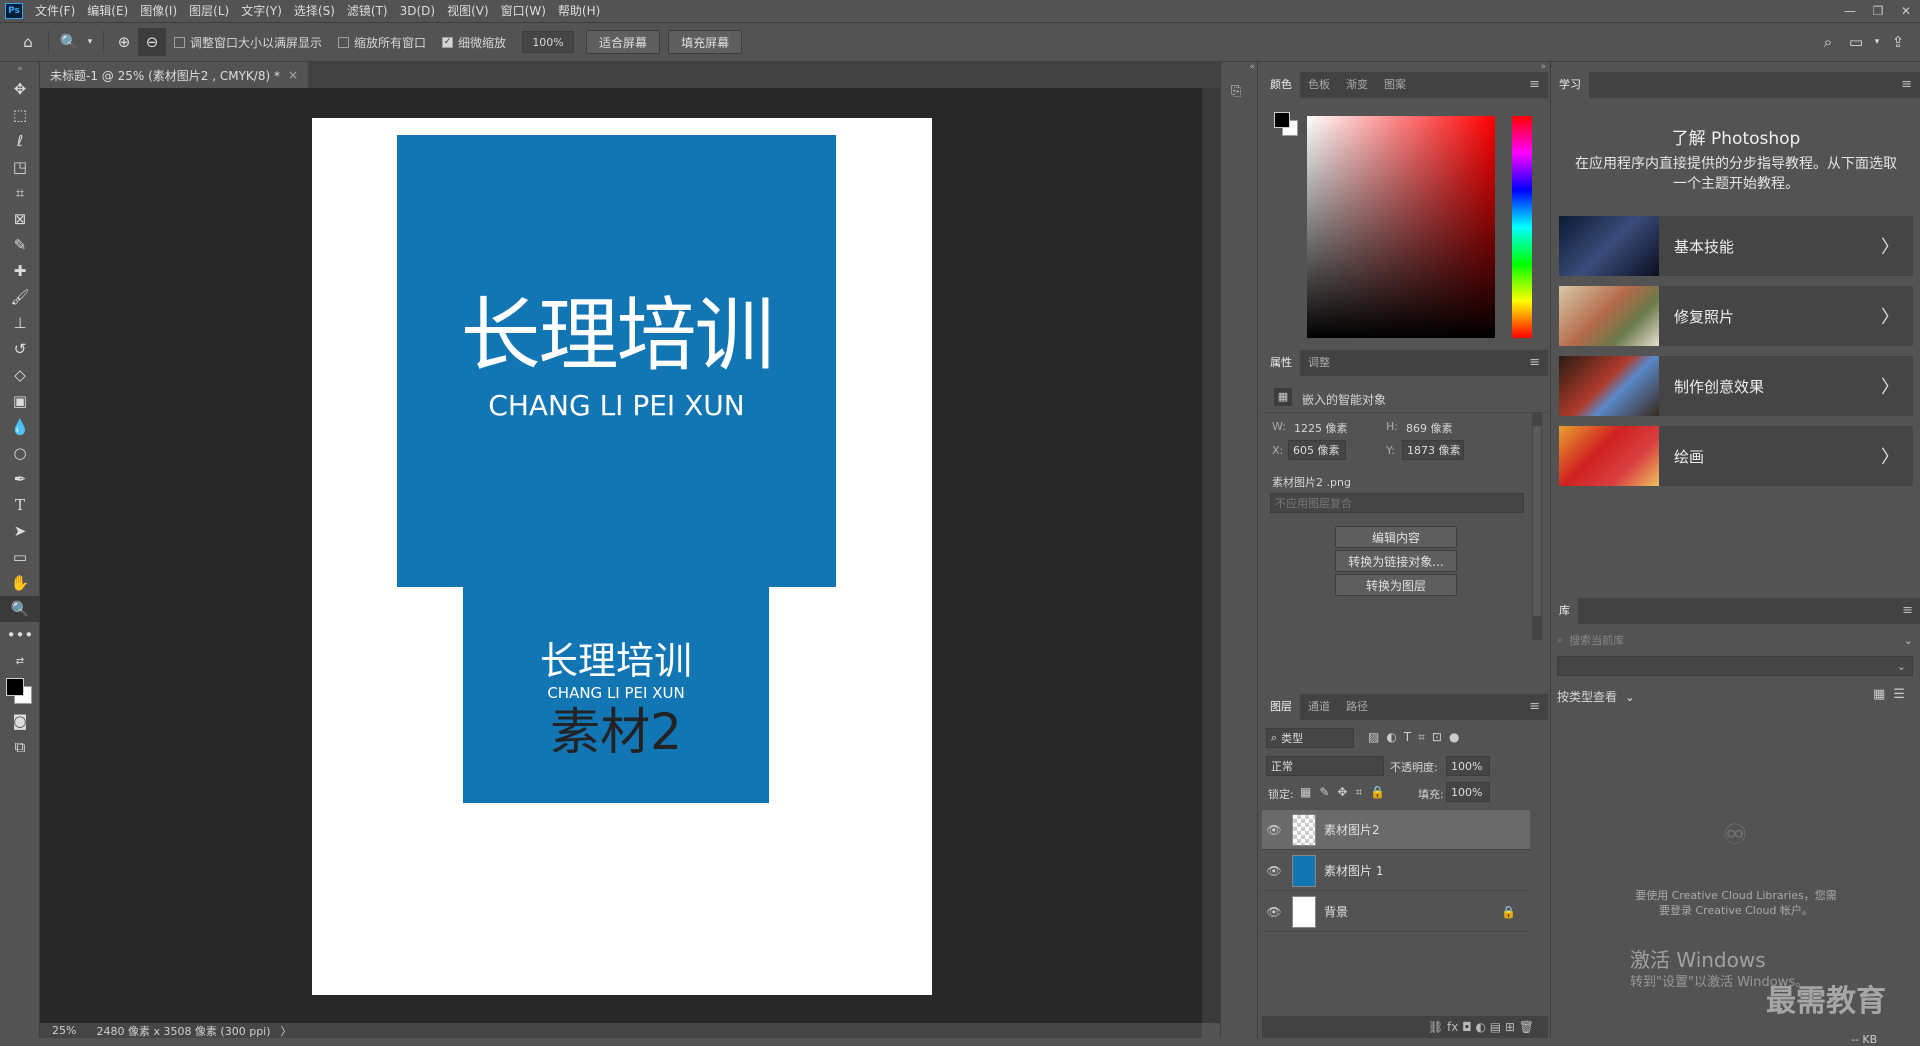 This screenshot has width=1920, height=1046. What do you see at coordinates (209, 11) in the screenshot?
I see `menu-layer: 图层(L)` at bounding box center [209, 11].